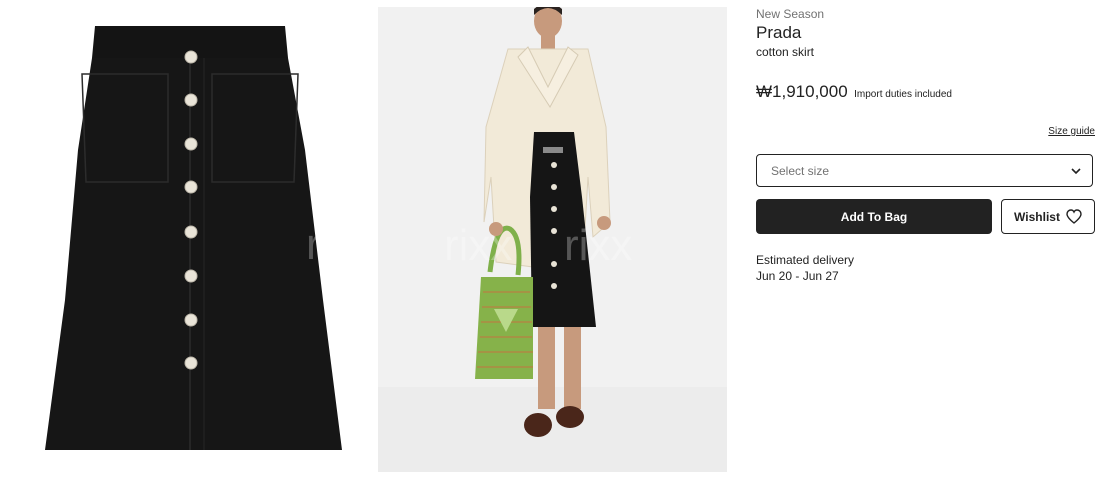  Describe the element at coordinates (1037, 216) in the screenshot. I see `wishlist-label: Wishlist` at that location.